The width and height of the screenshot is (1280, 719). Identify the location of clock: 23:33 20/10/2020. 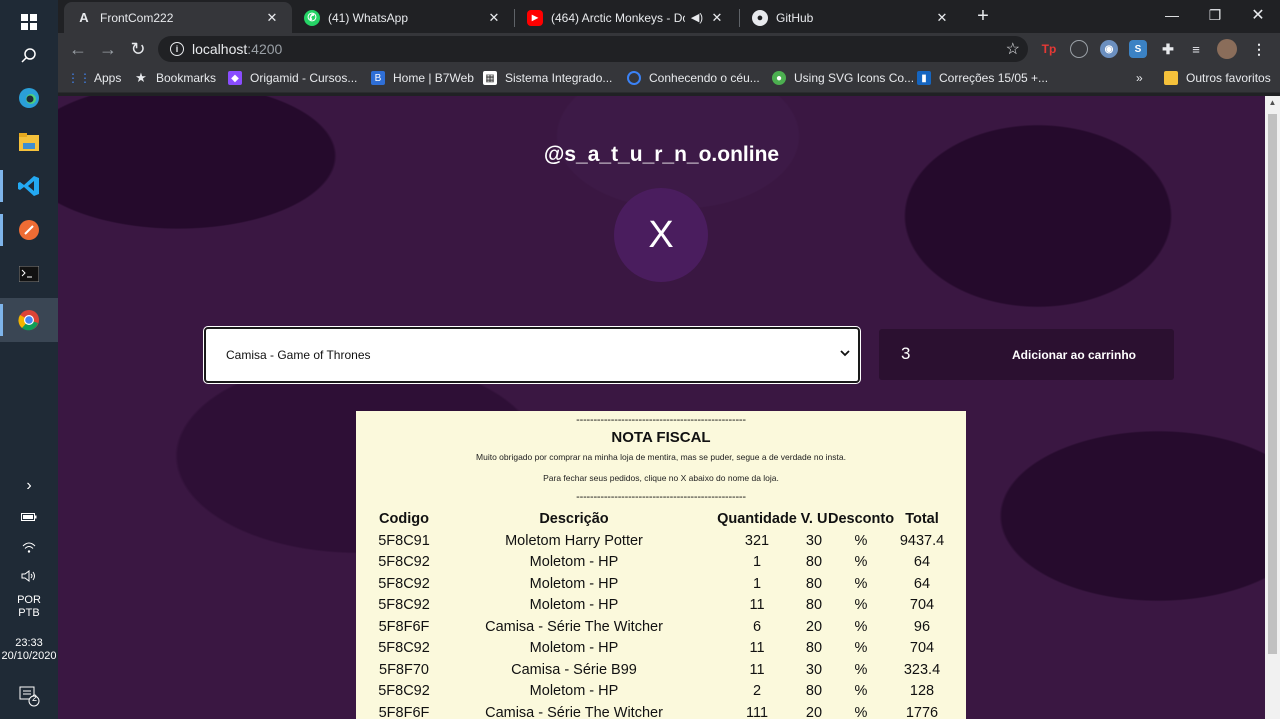
(29, 650).